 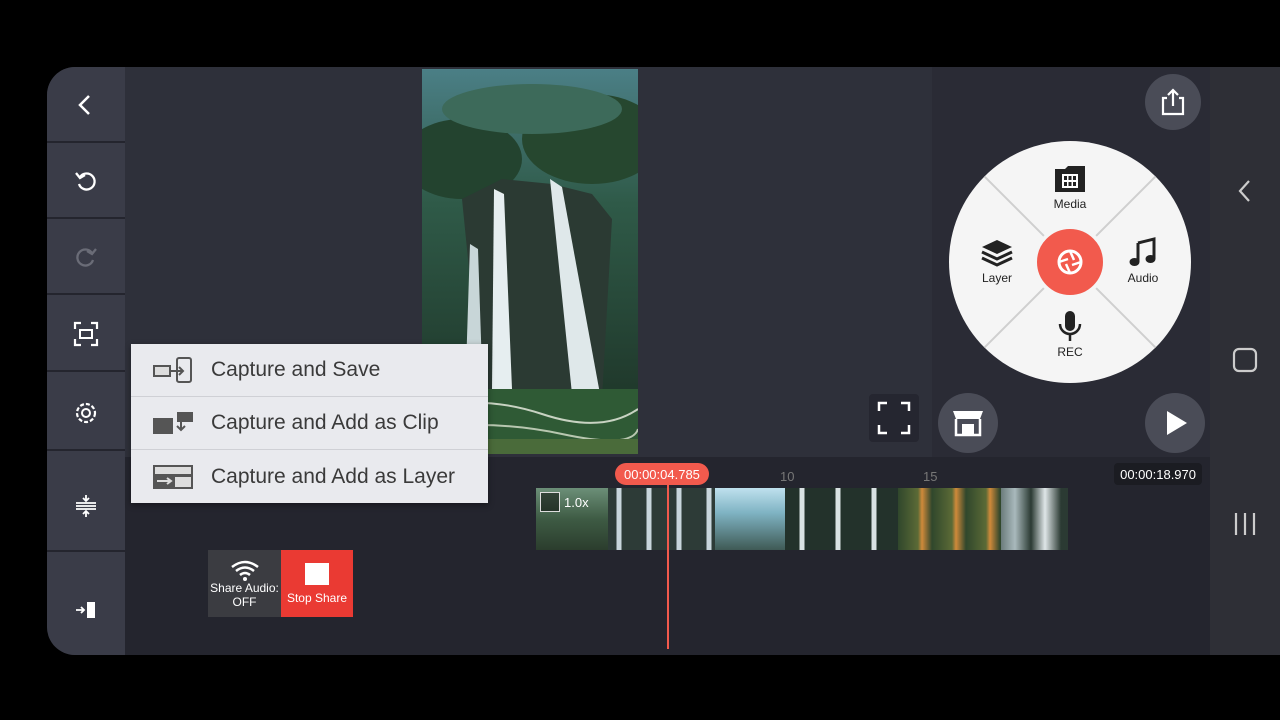 What do you see at coordinates (1142, 251) in the screenshot?
I see `music-note-icon` at bounding box center [1142, 251].